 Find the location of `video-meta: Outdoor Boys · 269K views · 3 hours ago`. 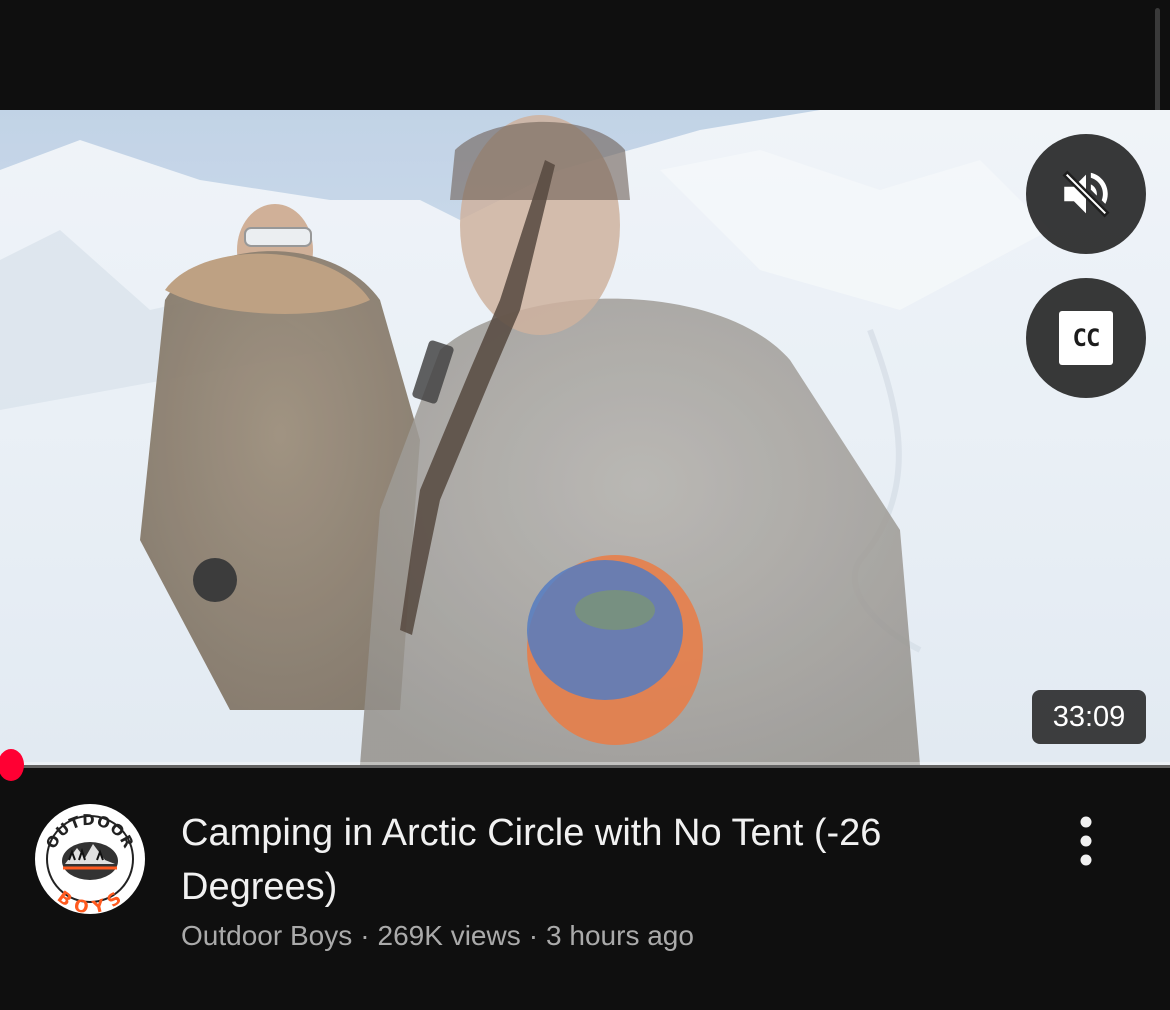

video-meta: Outdoor Boys · 269K views · 3 hours ago is located at coordinates (601, 936).